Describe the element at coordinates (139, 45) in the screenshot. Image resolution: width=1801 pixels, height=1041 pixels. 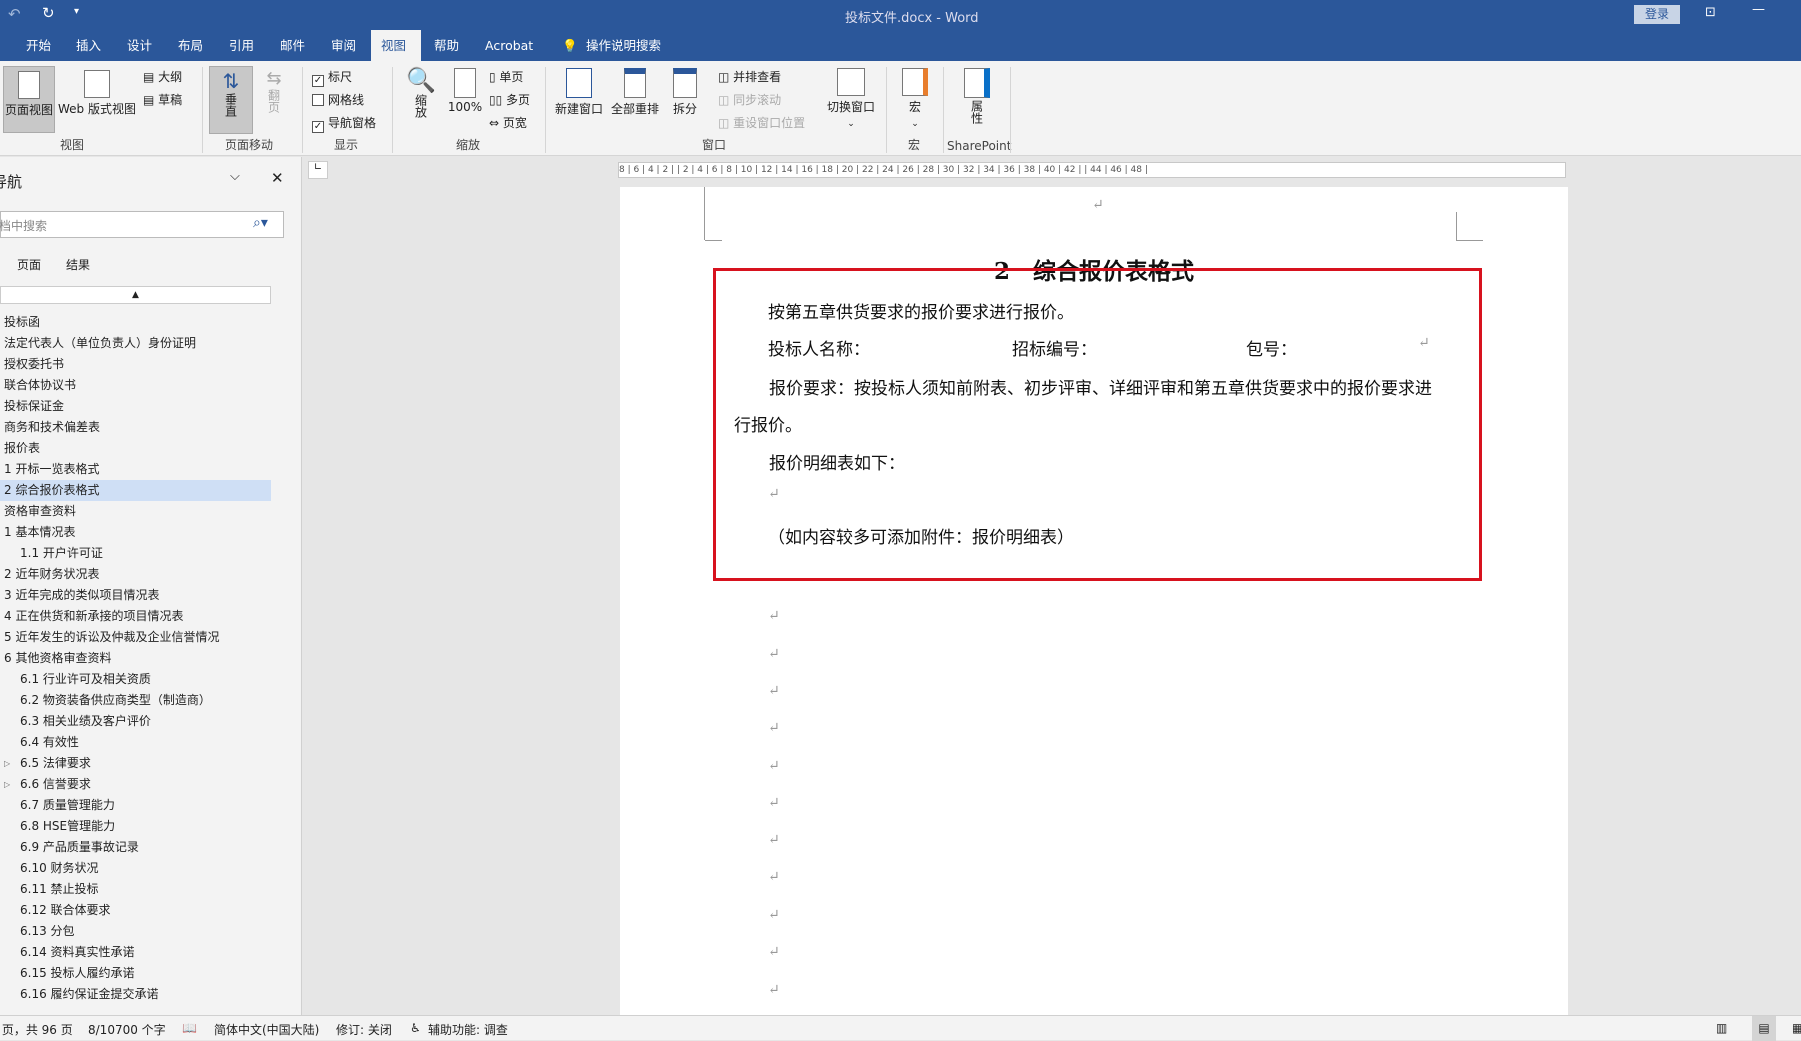
I see `tab-design: 设计` at that location.